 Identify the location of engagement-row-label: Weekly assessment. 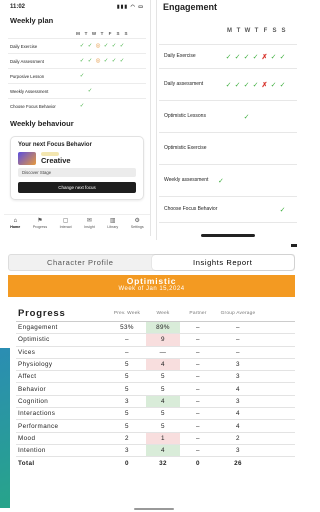
(186, 180).